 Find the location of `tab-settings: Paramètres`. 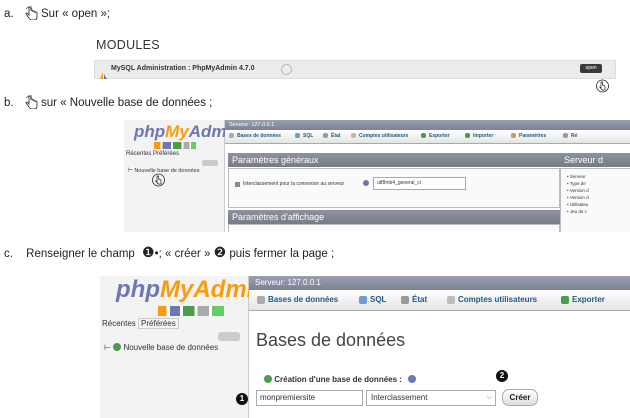

tab-settings: Paramètres is located at coordinates (528, 136).